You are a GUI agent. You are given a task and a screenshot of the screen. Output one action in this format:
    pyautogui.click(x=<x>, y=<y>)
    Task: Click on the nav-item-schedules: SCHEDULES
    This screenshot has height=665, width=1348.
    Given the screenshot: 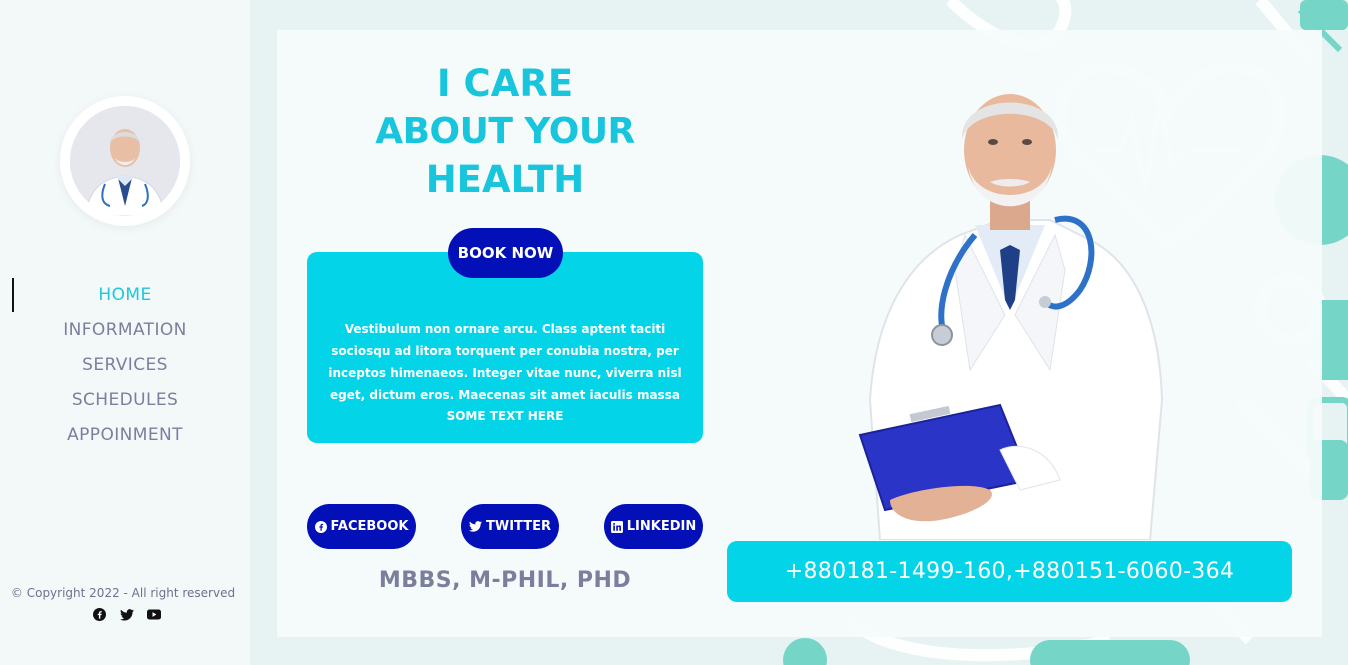 What is the action you would take?
    pyautogui.click(x=125, y=404)
    